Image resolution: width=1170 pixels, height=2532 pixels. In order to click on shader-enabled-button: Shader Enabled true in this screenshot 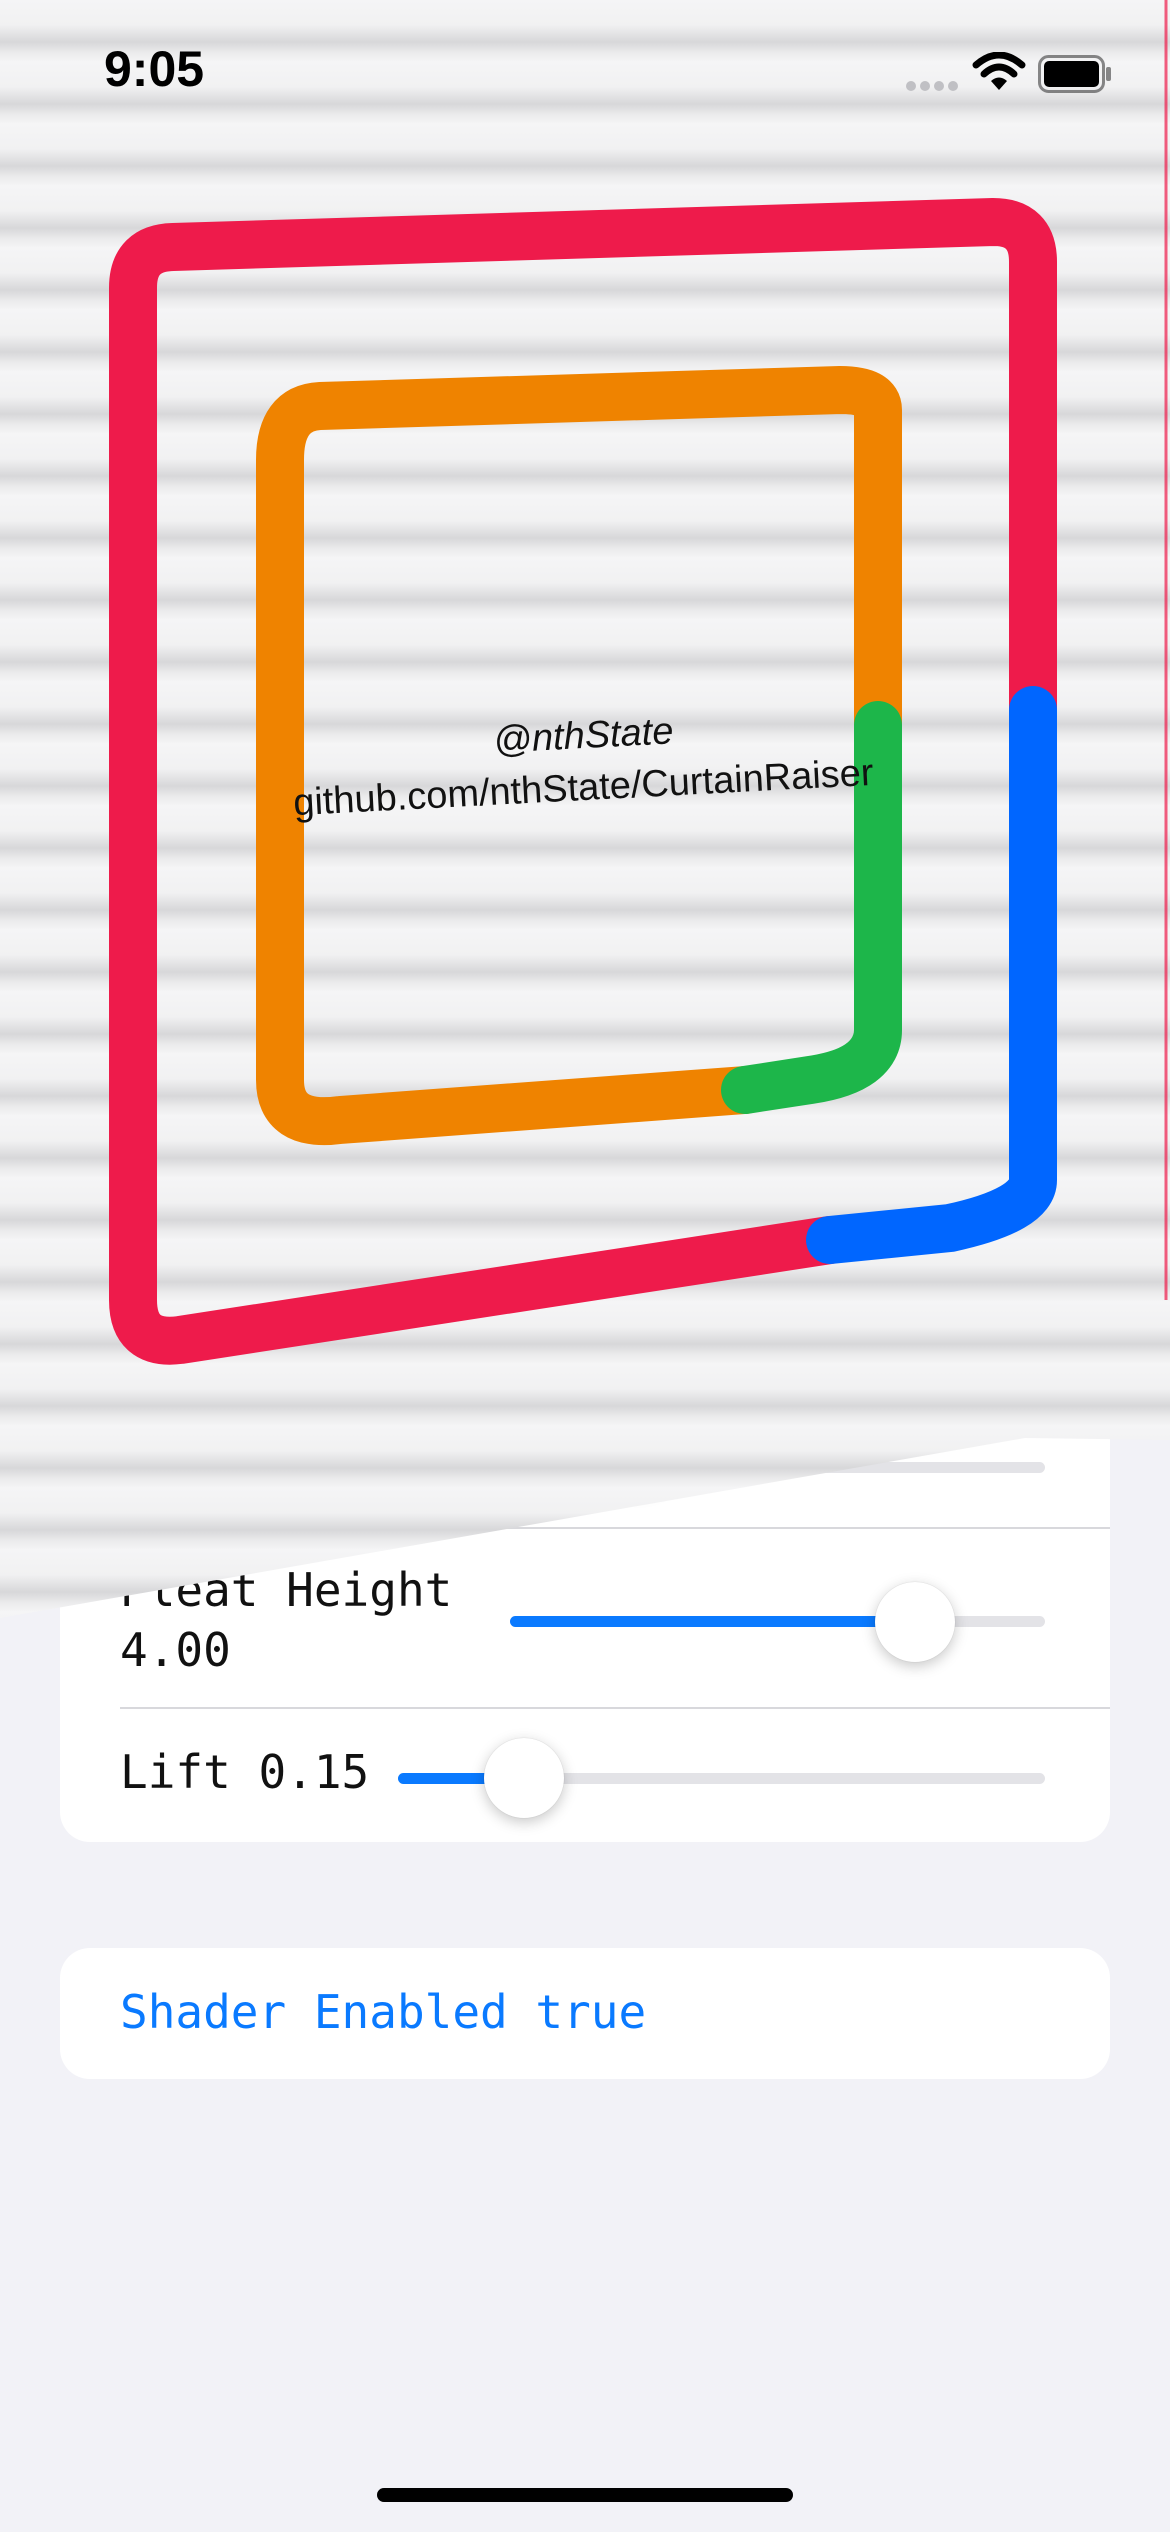, I will do `click(383, 2012)`.